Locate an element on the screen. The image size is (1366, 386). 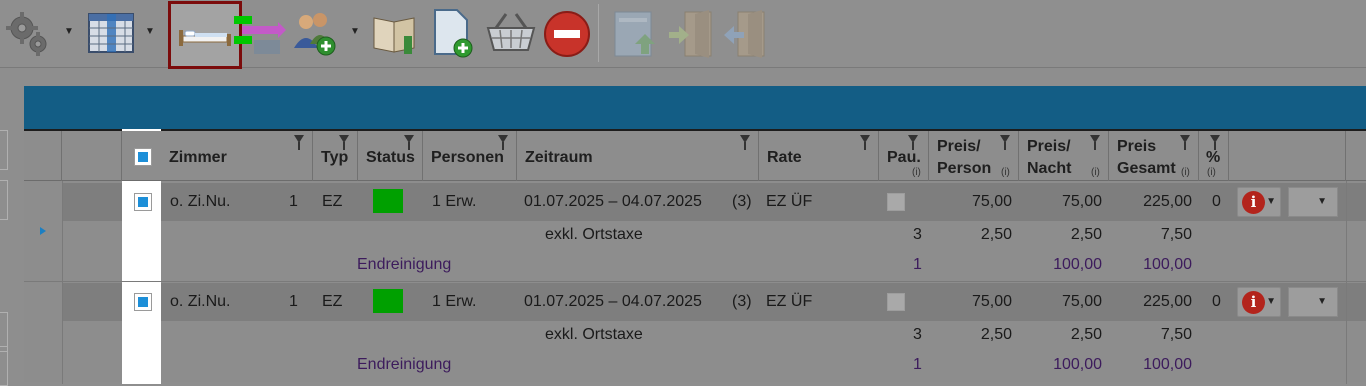
door-enter-icon is located at coordinates (745, 33).